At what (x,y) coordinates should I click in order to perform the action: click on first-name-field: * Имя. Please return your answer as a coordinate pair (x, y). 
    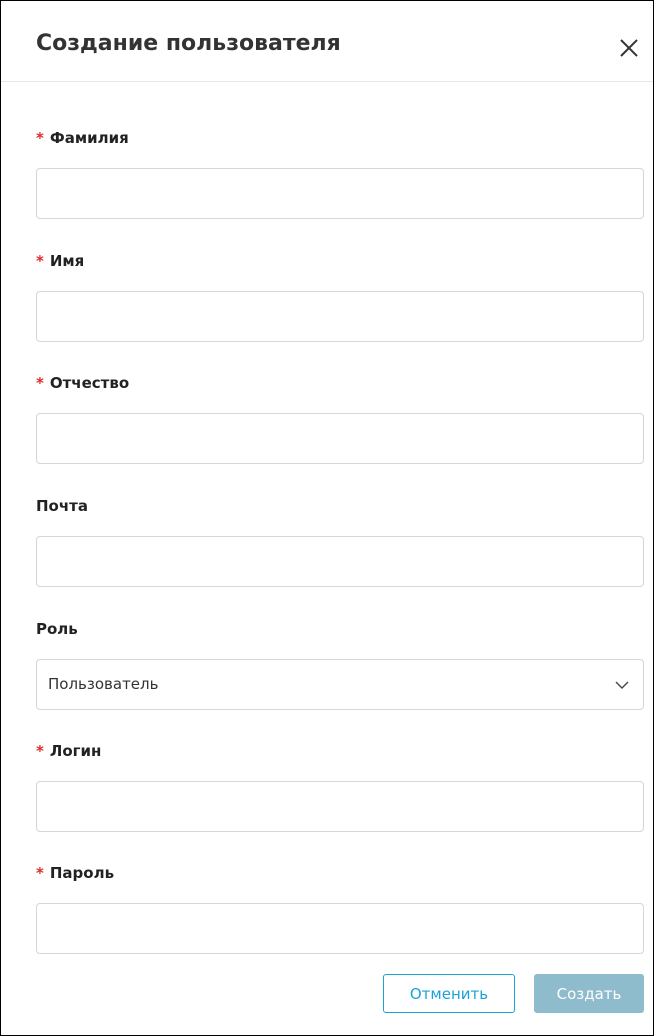
    Looking at the image, I should click on (340, 296).